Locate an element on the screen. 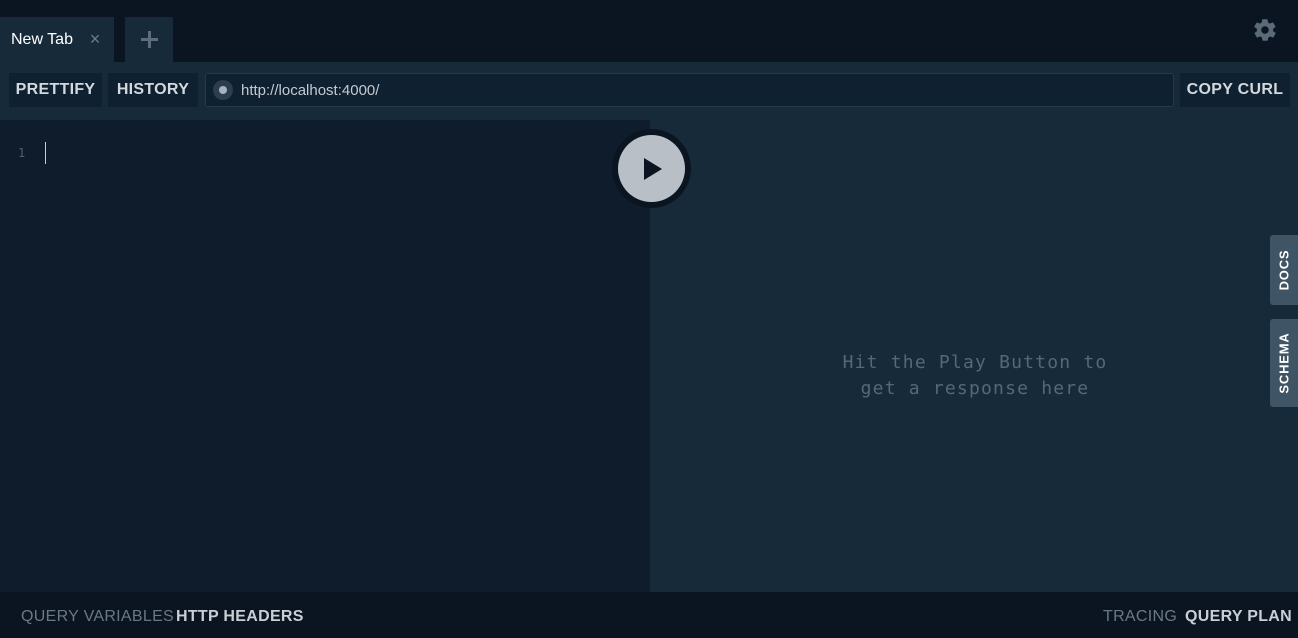 The height and width of the screenshot is (638, 1298). http-headers-tab: HTTP HEADERS is located at coordinates (240, 617).